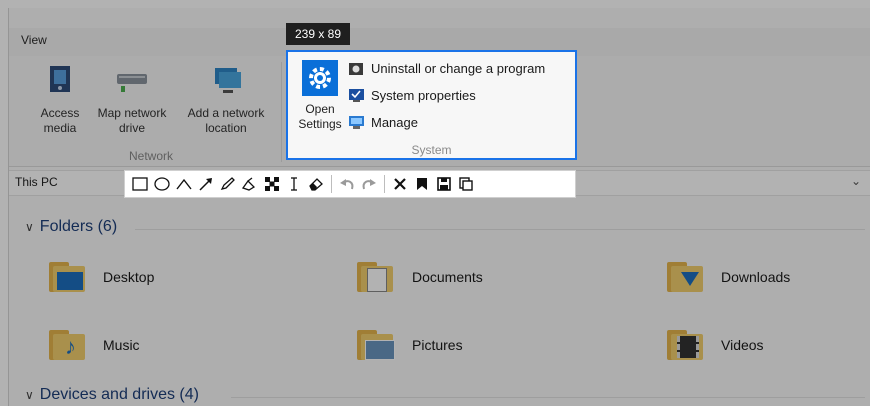 Image resolution: width=870 pixels, height=406 pixels. I want to click on gear-icon, so click(320, 78).